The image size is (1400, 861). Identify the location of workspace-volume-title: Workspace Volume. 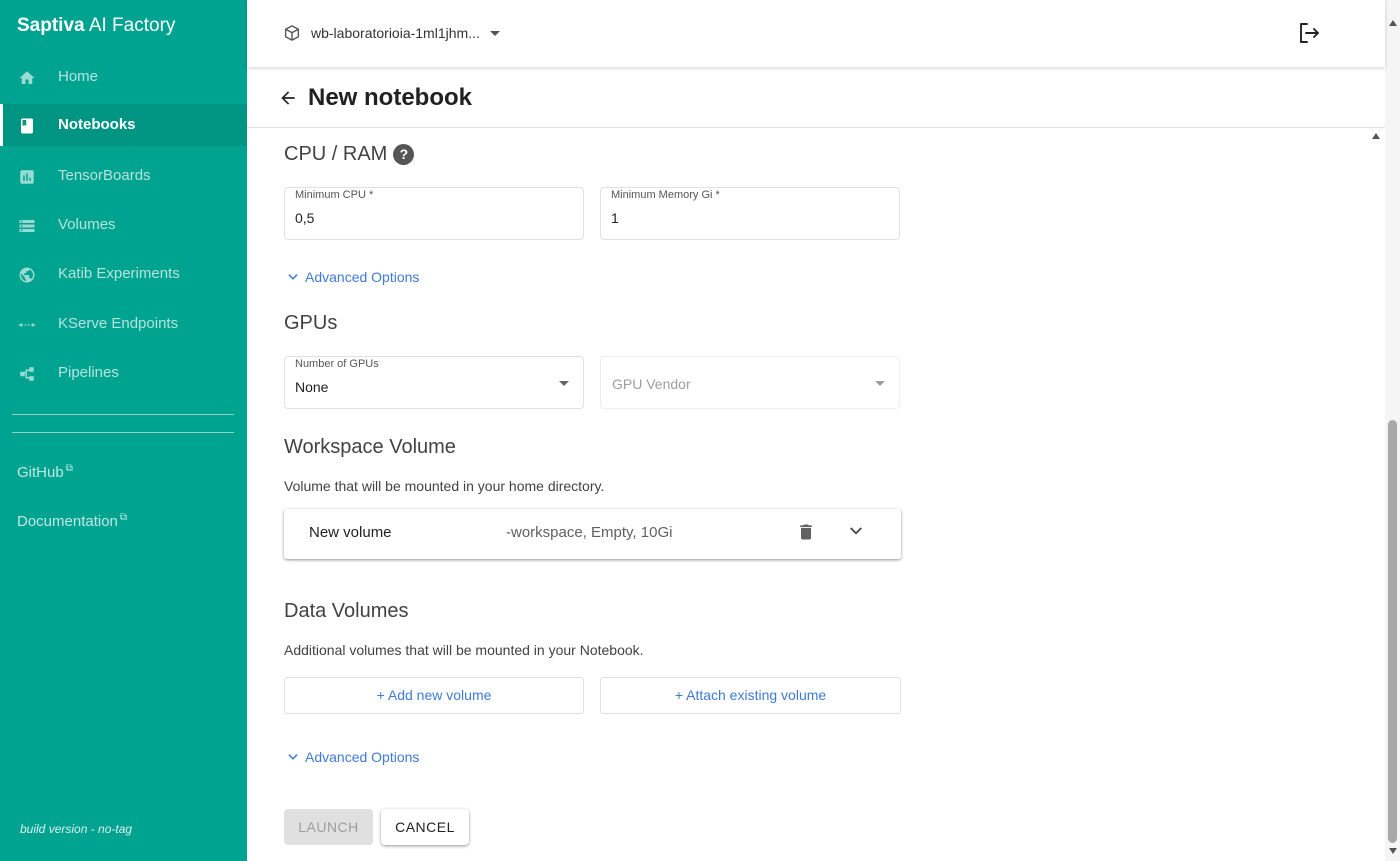
(370, 447).